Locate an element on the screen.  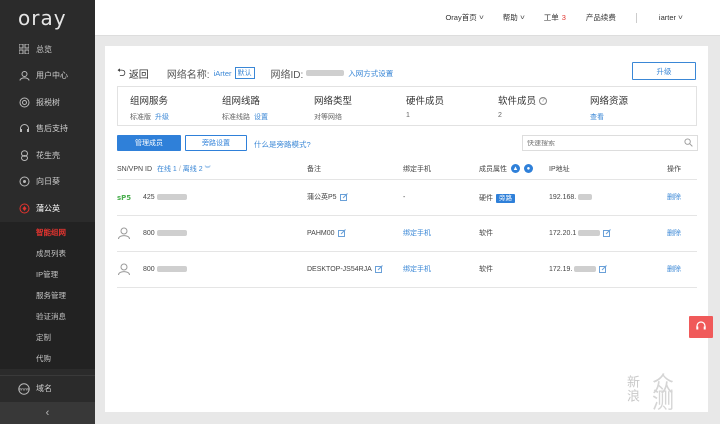
www-icon: www is located at coordinates (24, 388).